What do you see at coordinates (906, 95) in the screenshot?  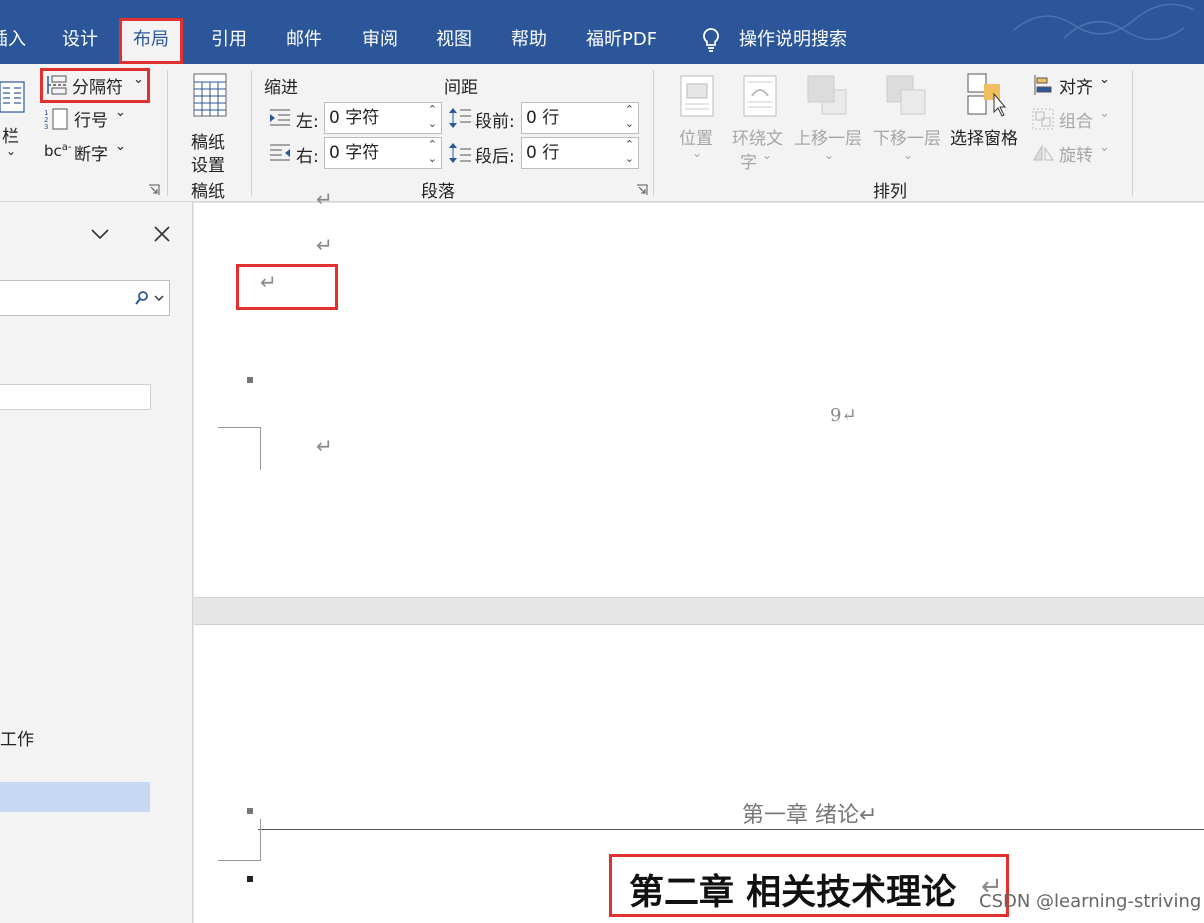 I see `send-backward-icon` at bounding box center [906, 95].